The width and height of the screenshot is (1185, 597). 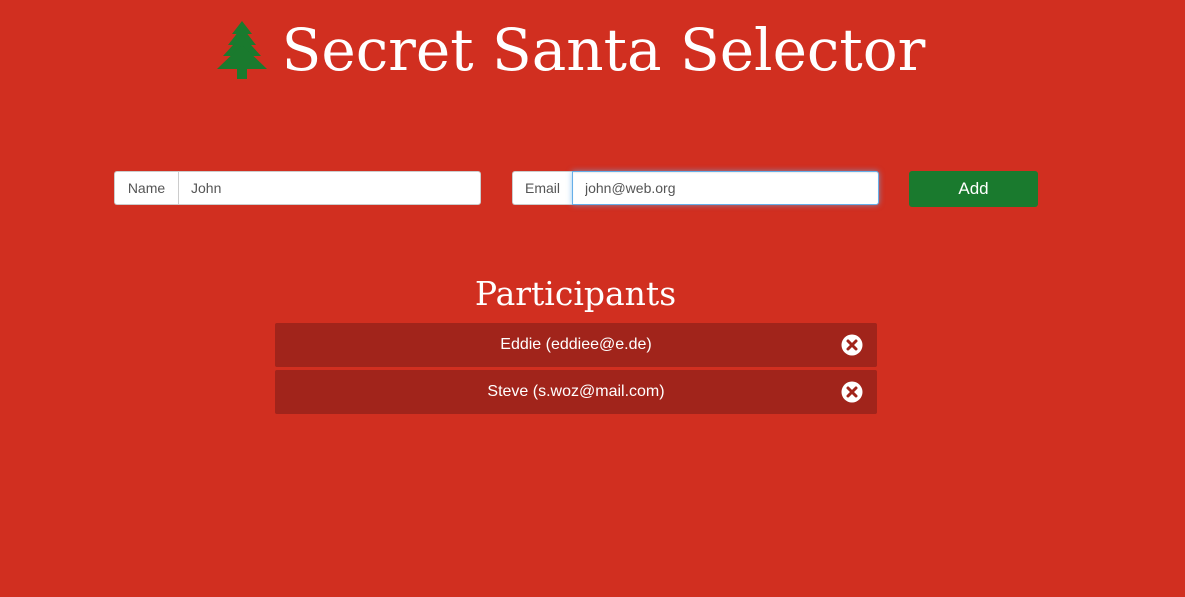 I want to click on tree-icon, so click(x=242, y=50).